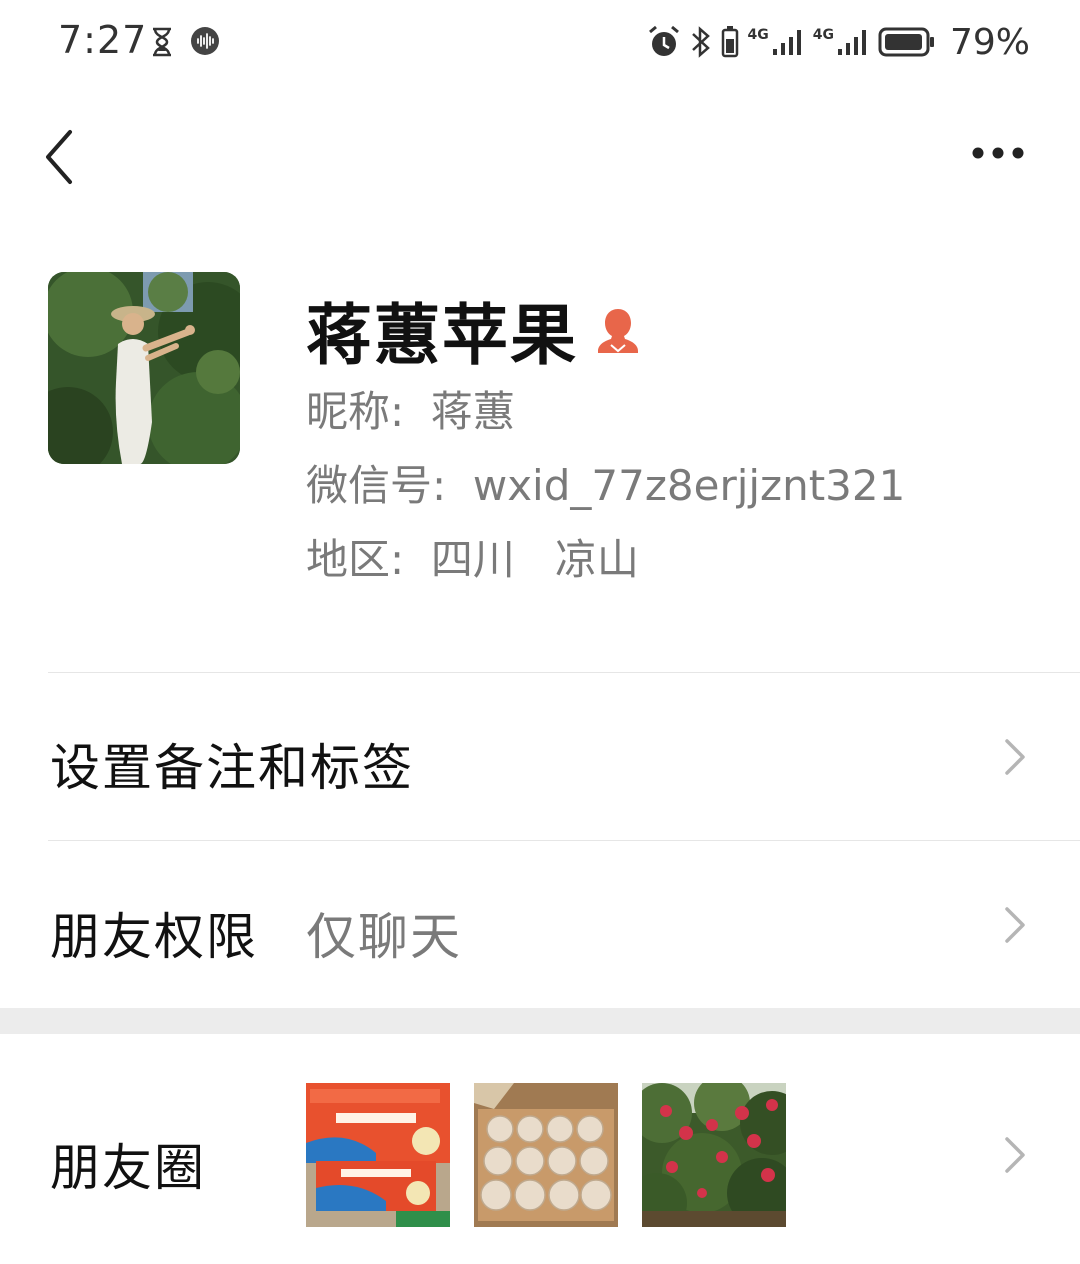 This screenshot has width=1080, height=1264. Describe the element at coordinates (606, 485) in the screenshot. I see `wechat-id-line: 微信号: wxid_77z8erjjznt321` at that location.